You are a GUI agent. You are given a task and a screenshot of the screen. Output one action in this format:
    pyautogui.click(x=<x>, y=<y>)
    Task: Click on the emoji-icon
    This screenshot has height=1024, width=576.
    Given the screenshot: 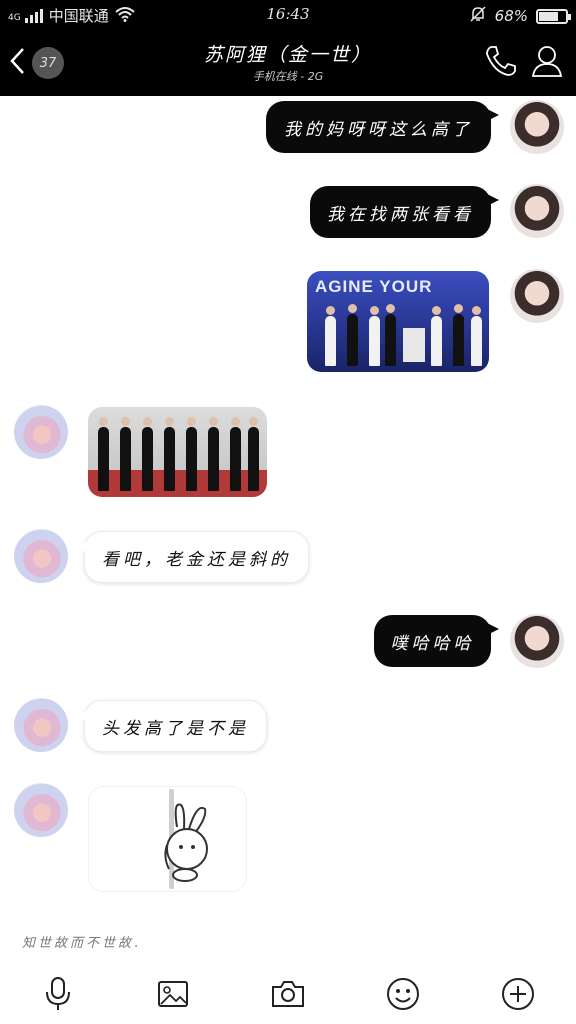 What is the action you would take?
    pyautogui.click(x=403, y=996)
    